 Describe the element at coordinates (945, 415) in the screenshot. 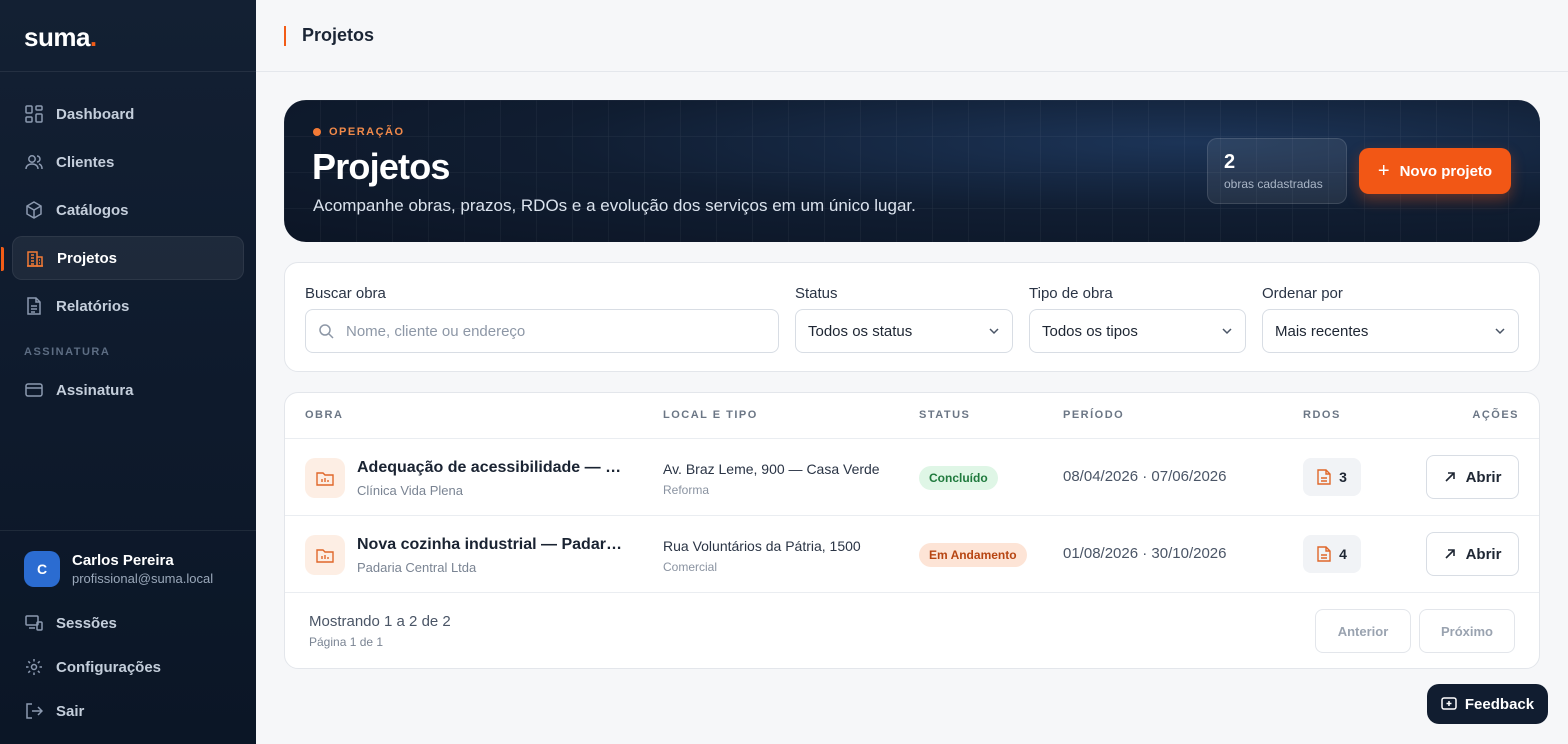

I see `column-header-status: STATUS` at that location.